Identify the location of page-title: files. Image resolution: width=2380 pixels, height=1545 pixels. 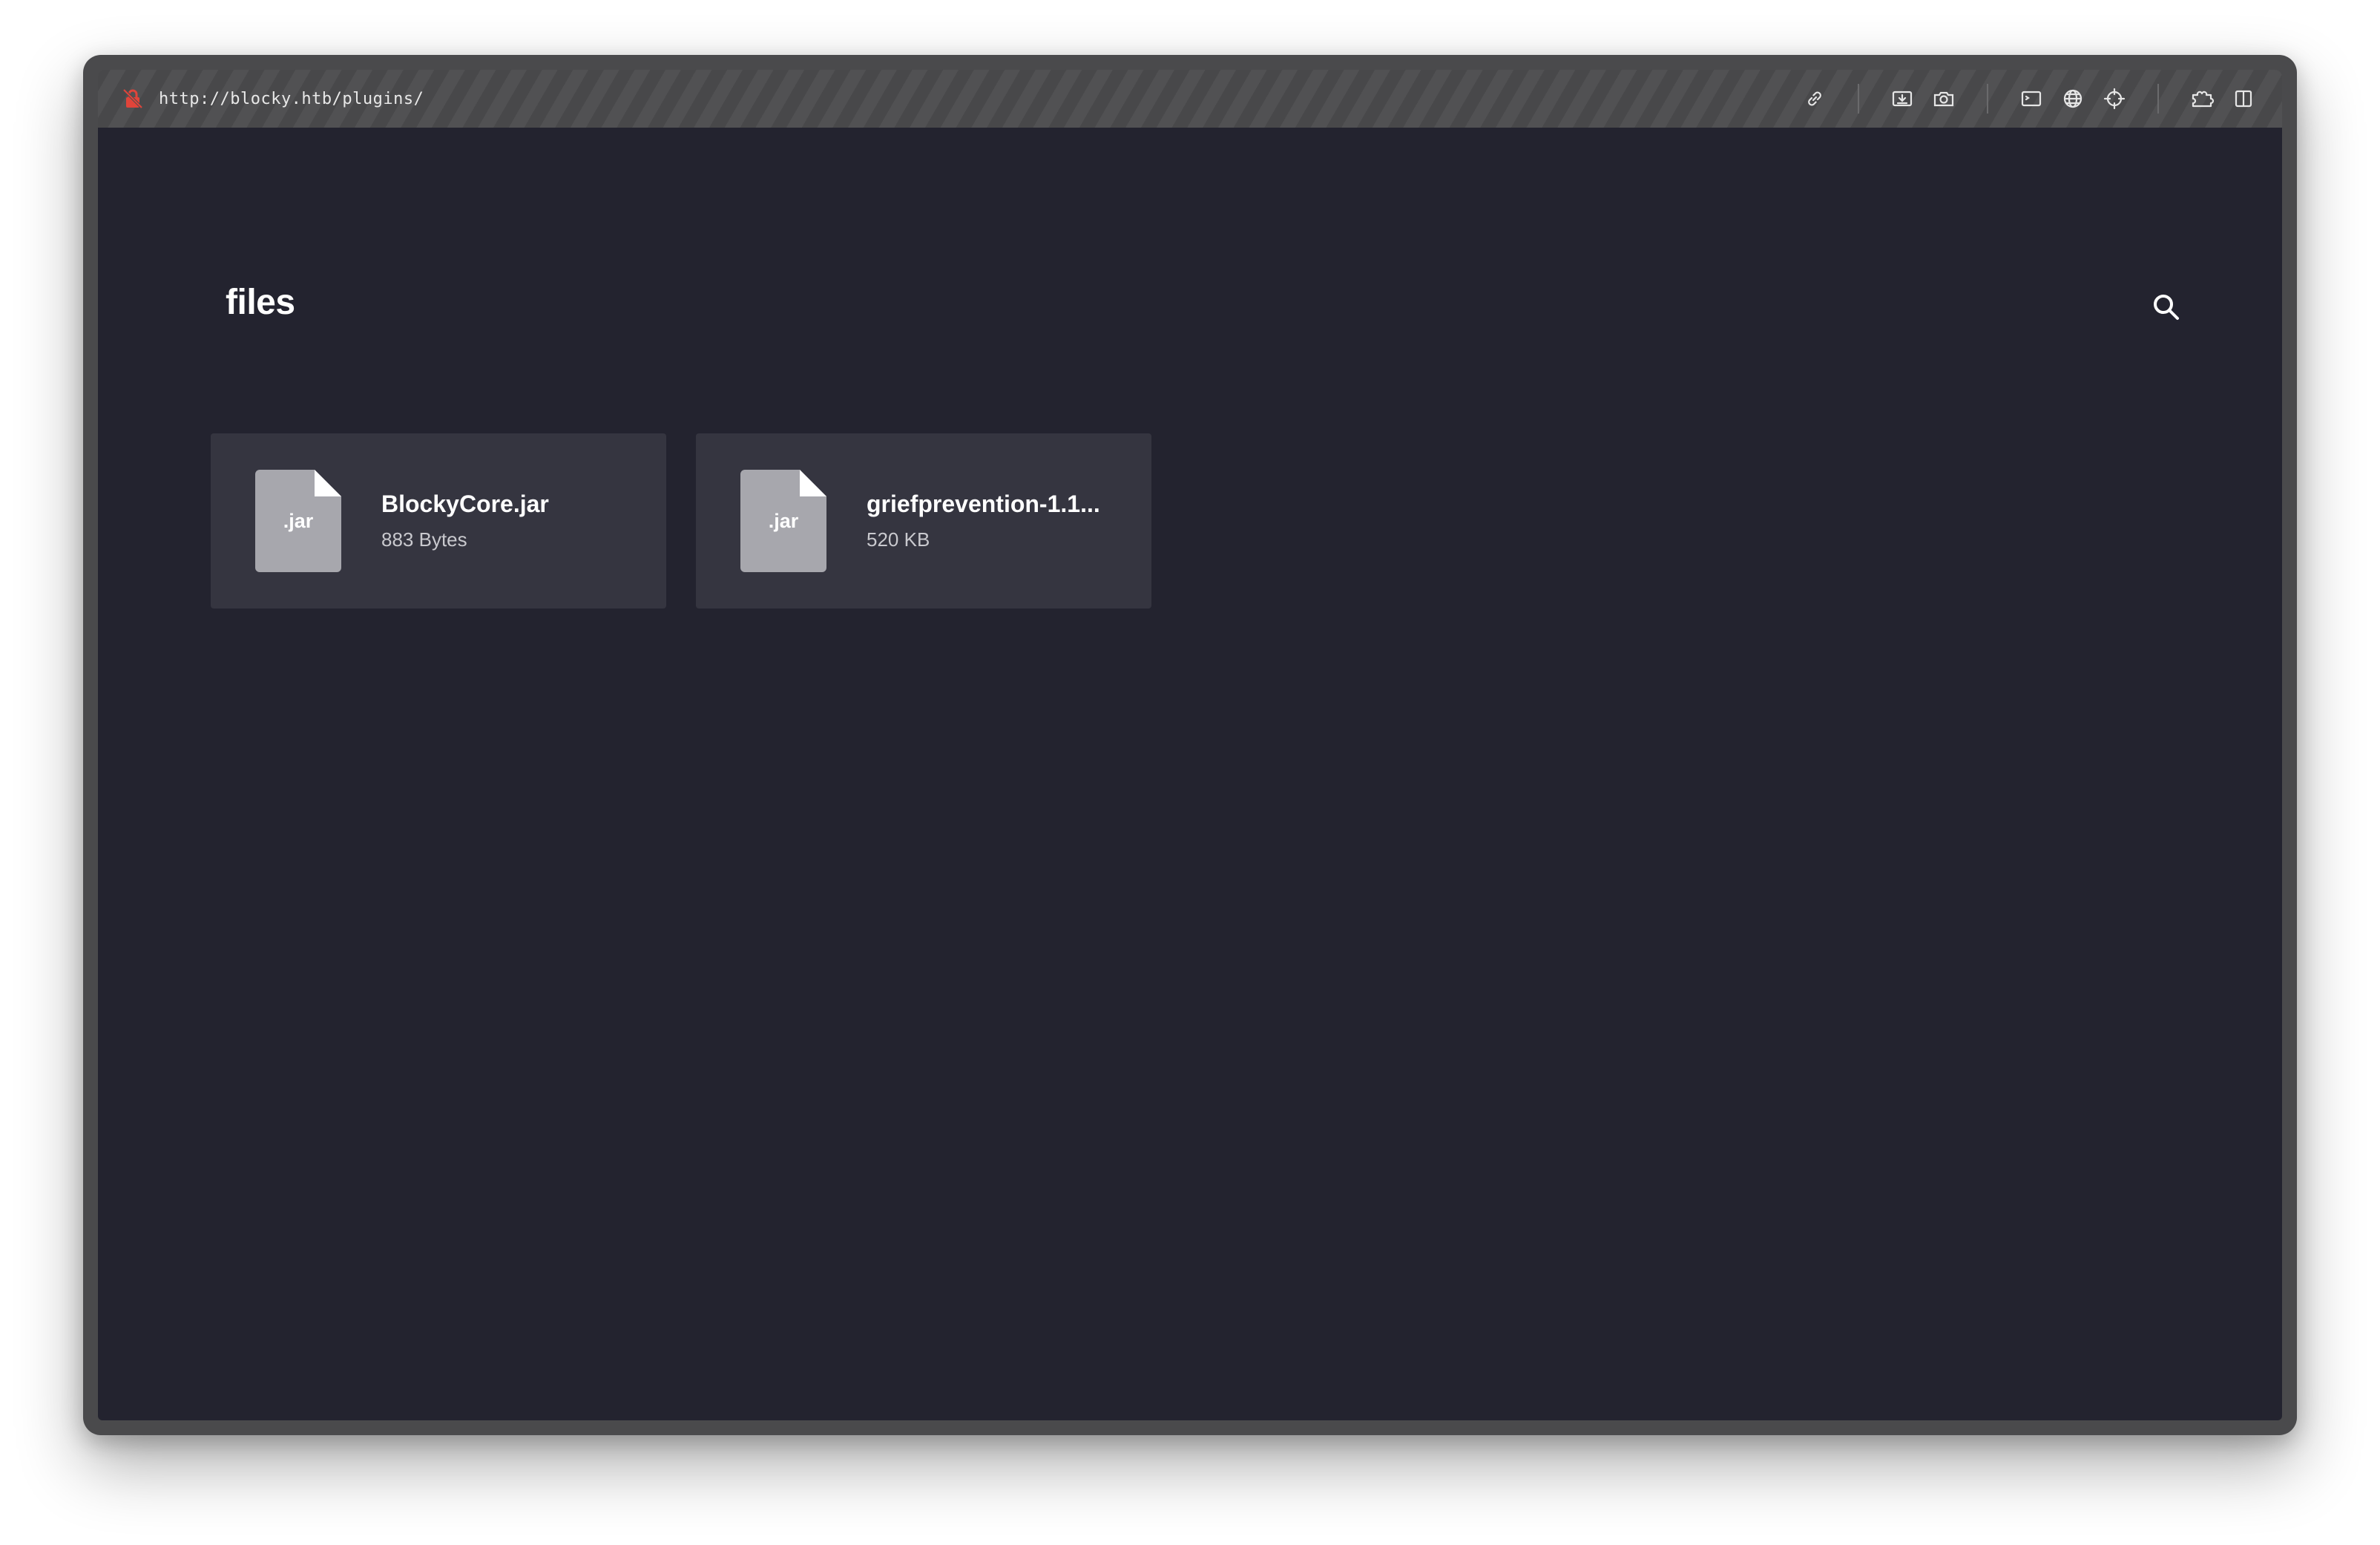
(260, 302).